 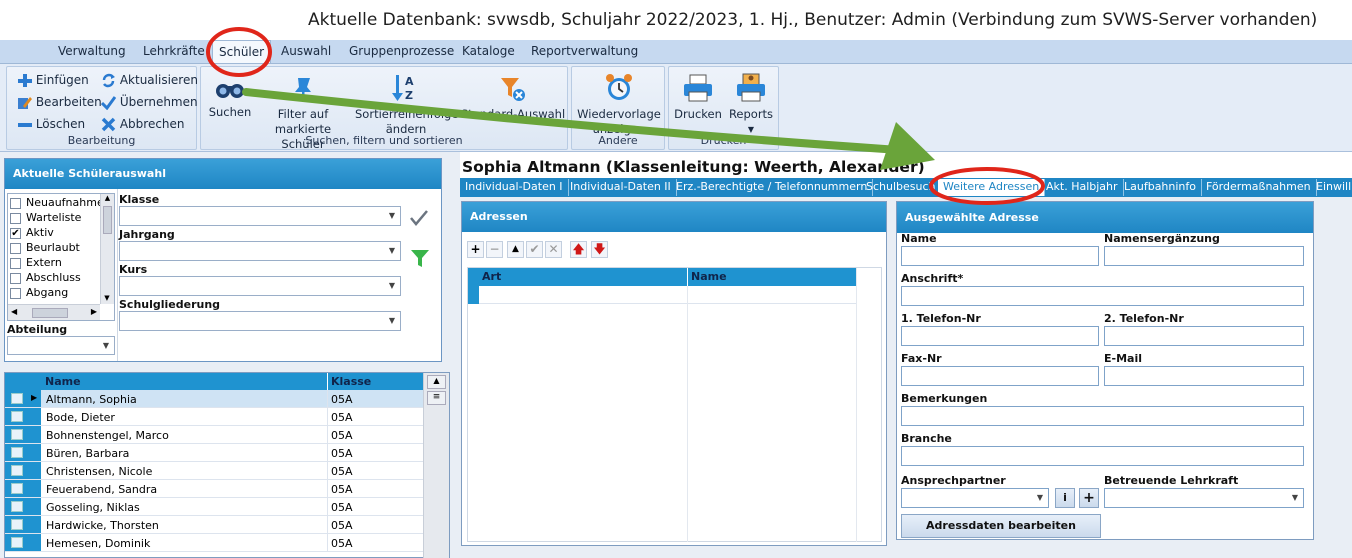 What do you see at coordinates (107, 198) in the screenshot?
I see `scroll-up-icon: ▲` at bounding box center [107, 198].